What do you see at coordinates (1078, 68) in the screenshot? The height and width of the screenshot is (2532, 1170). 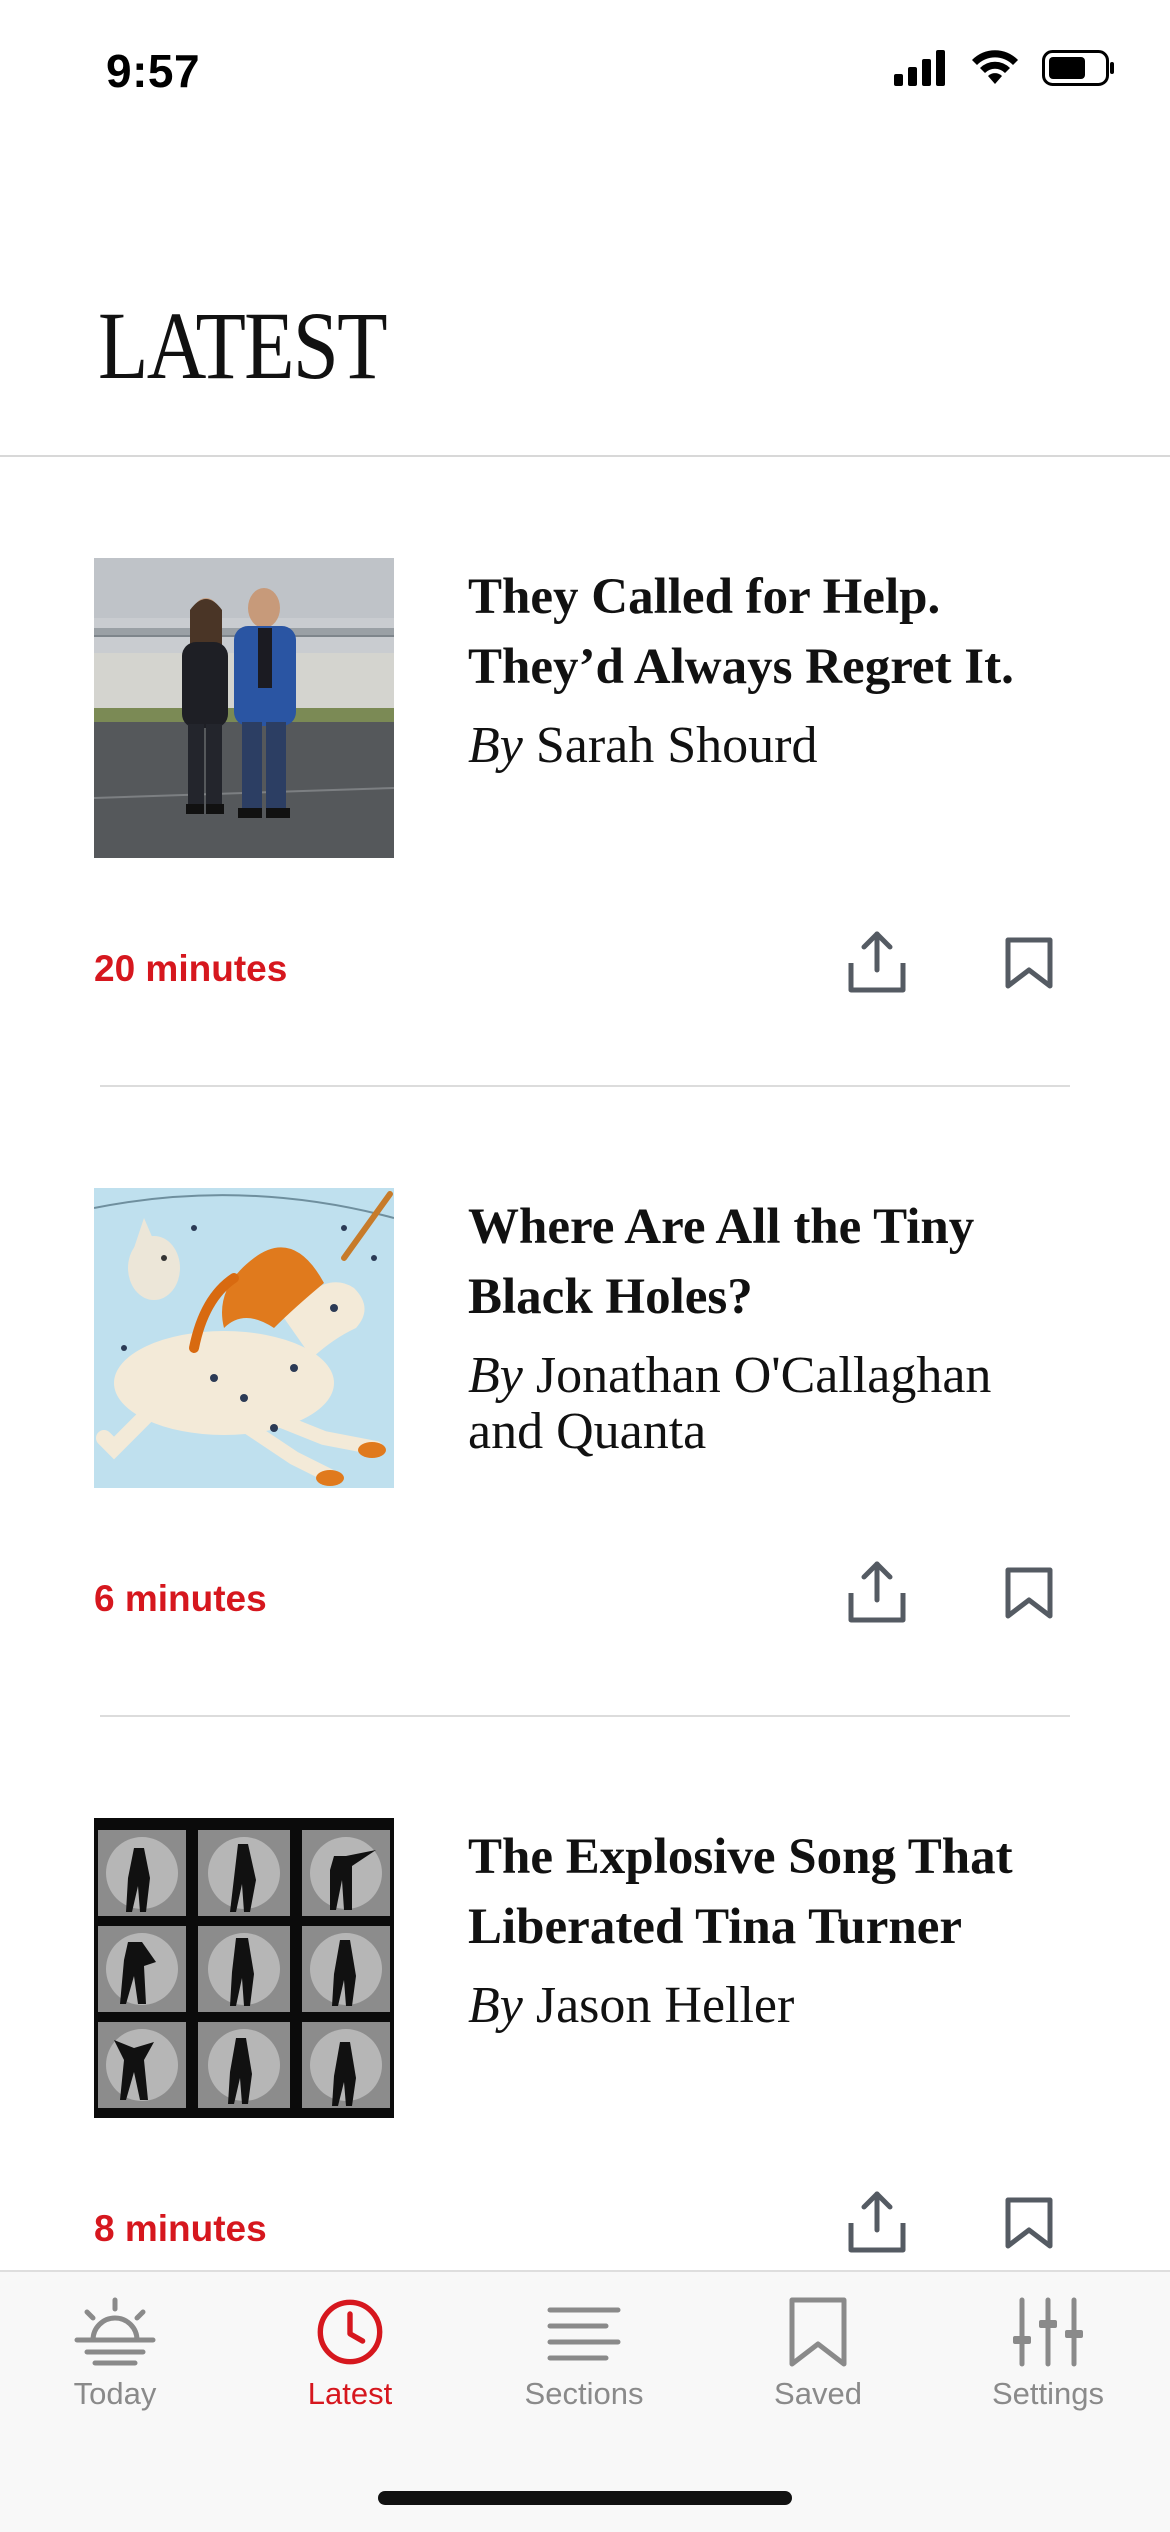 I see `battery-icon` at bounding box center [1078, 68].